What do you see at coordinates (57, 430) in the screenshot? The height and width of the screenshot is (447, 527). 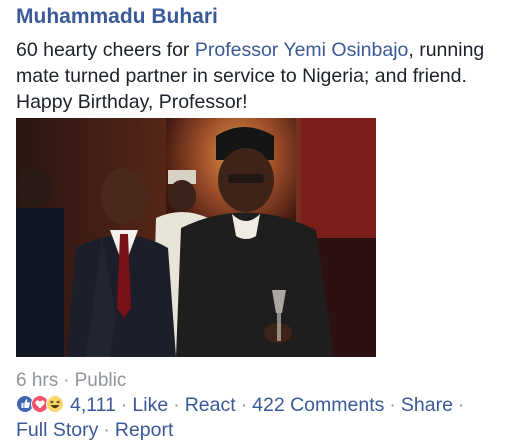 I see `full-story-link: Full Story` at bounding box center [57, 430].